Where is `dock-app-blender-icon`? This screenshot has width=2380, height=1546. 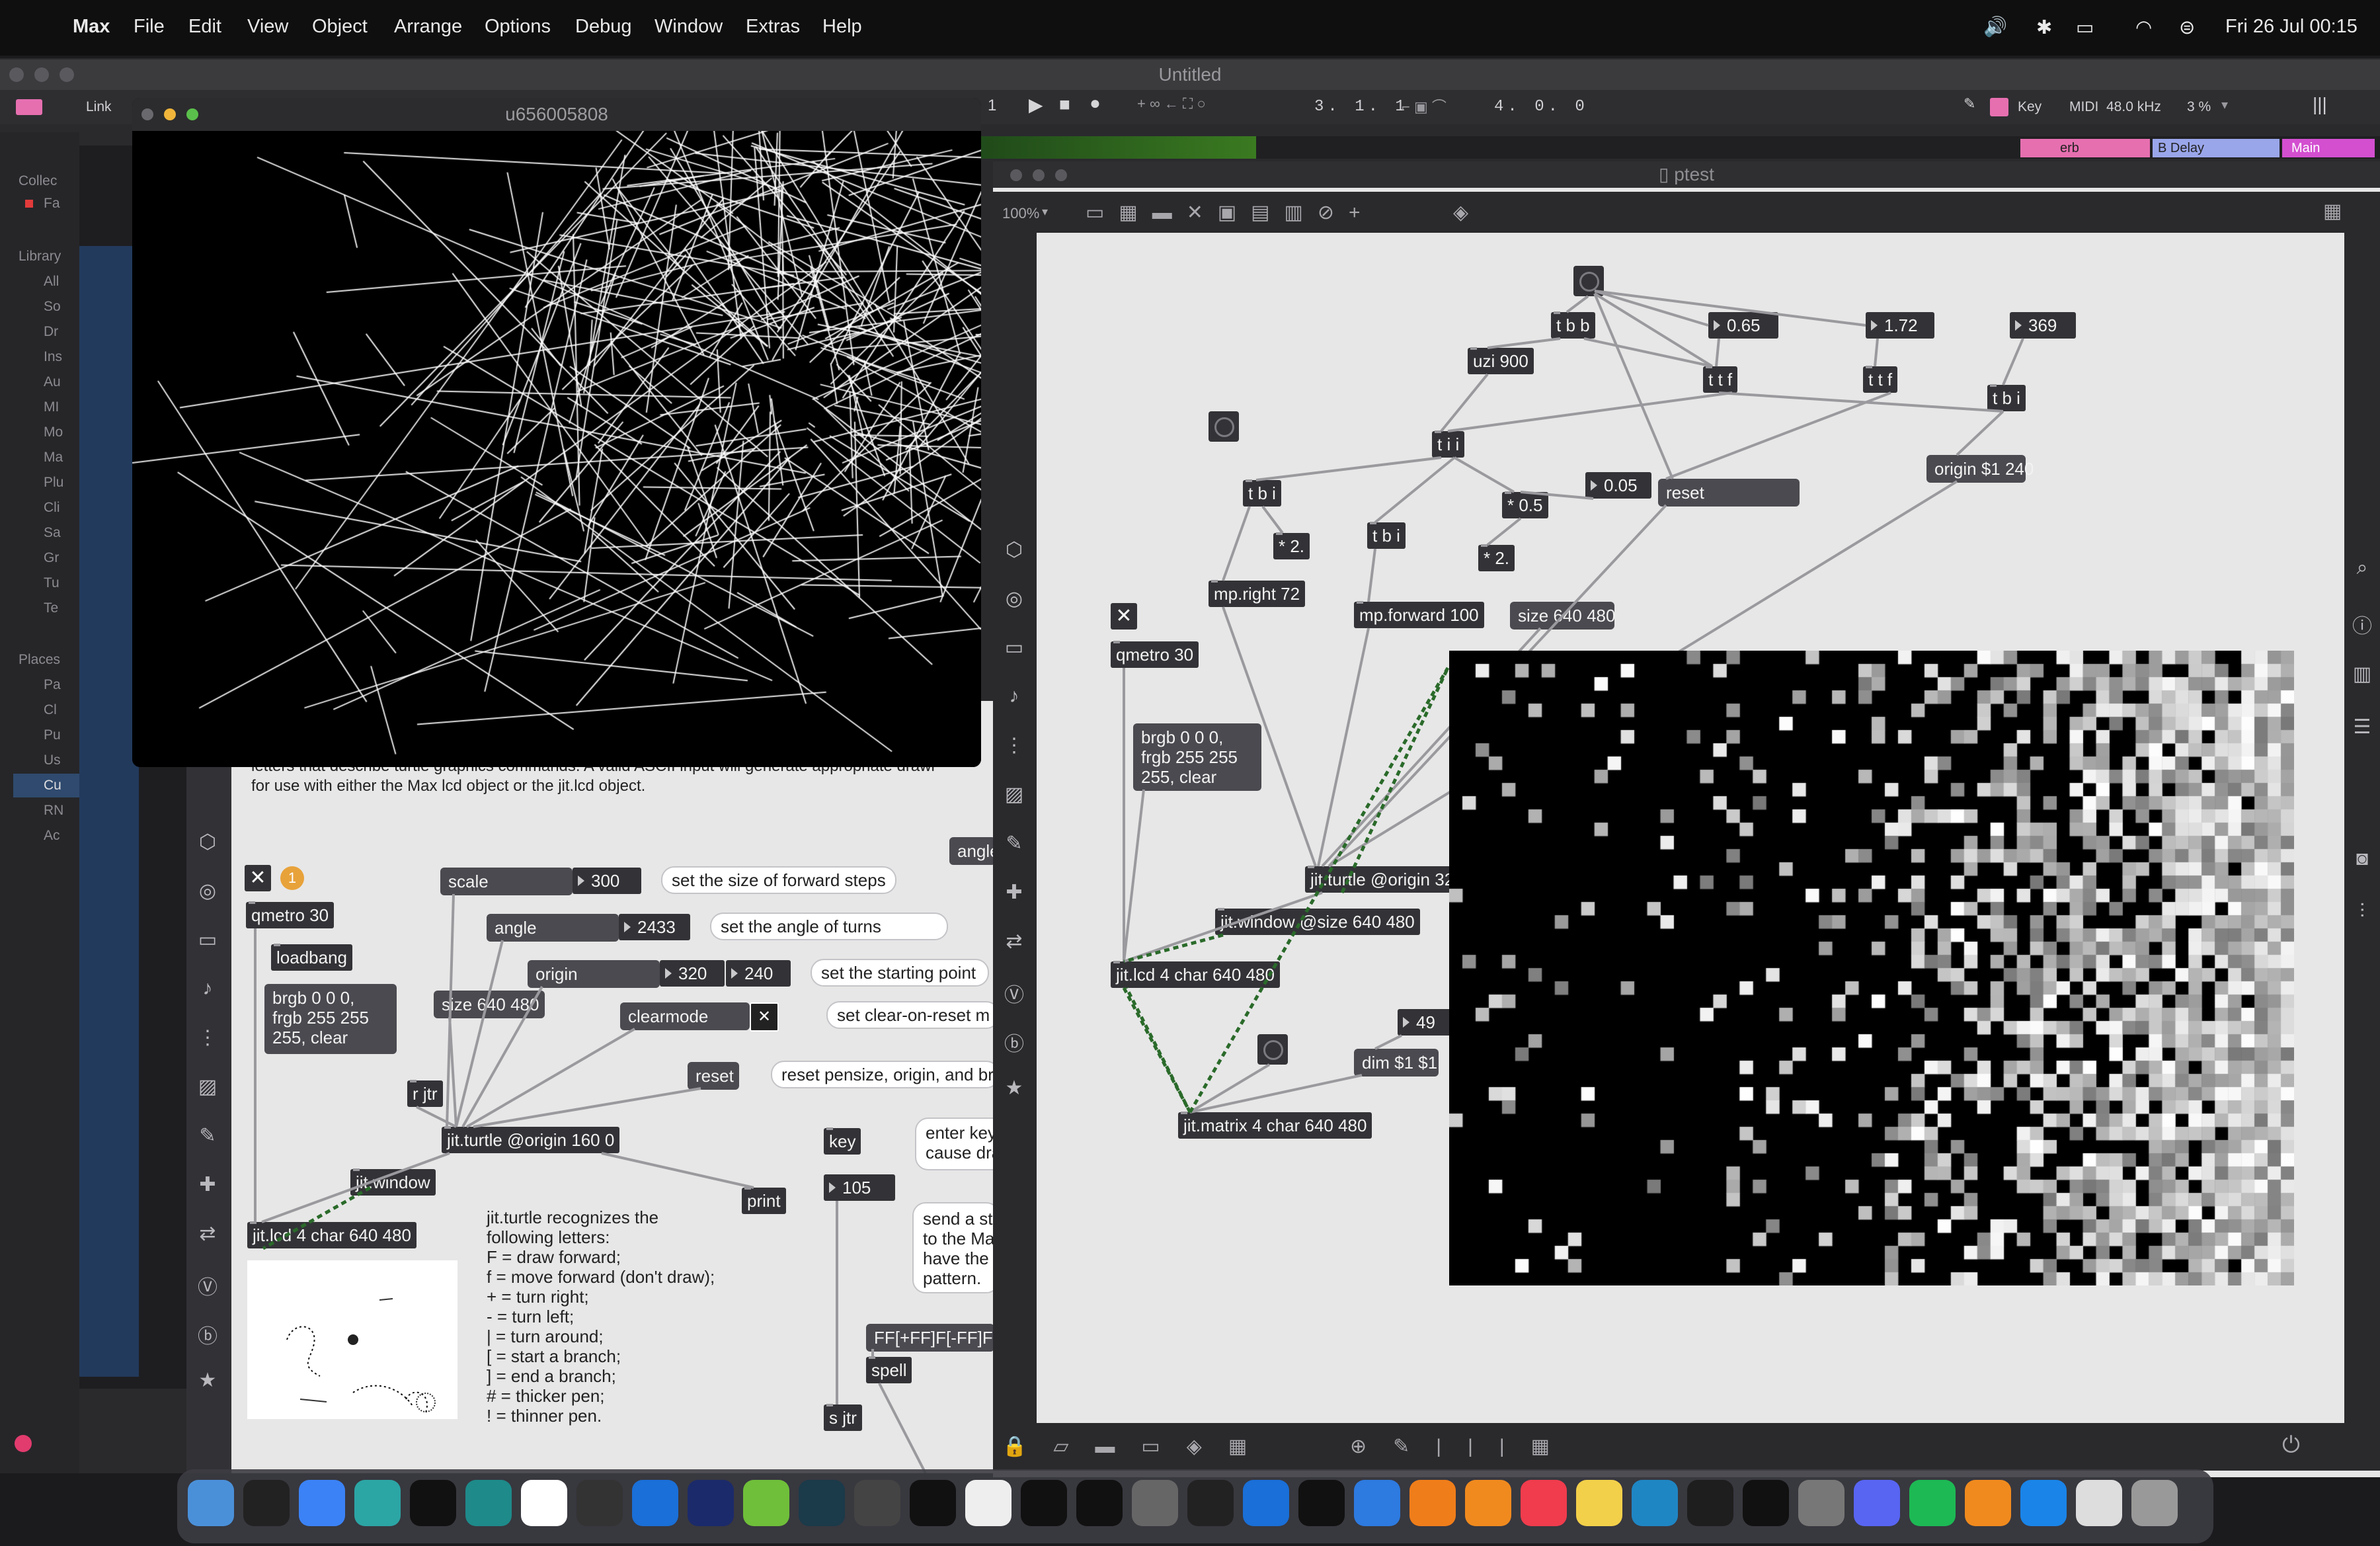
dock-app-blender-icon is located at coordinates (1432, 1503).